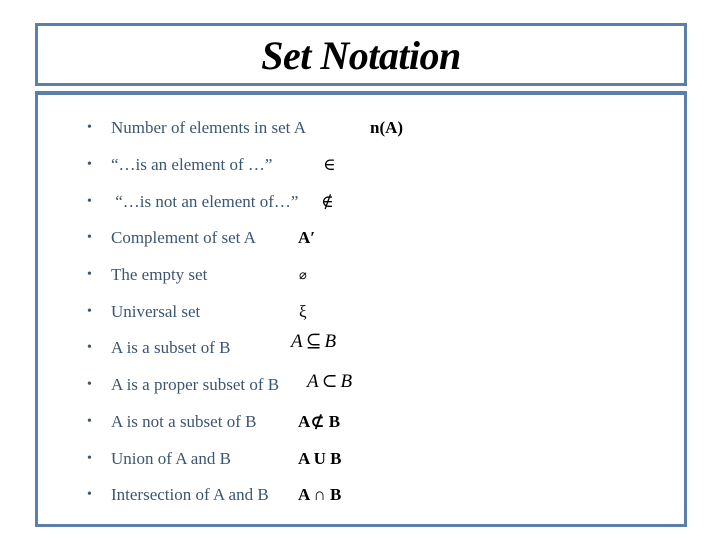 The height and width of the screenshot is (540, 720). What do you see at coordinates (358, 202) in the screenshot?
I see `list-item-not-element-of: • “…is not an element of…” ∉` at bounding box center [358, 202].